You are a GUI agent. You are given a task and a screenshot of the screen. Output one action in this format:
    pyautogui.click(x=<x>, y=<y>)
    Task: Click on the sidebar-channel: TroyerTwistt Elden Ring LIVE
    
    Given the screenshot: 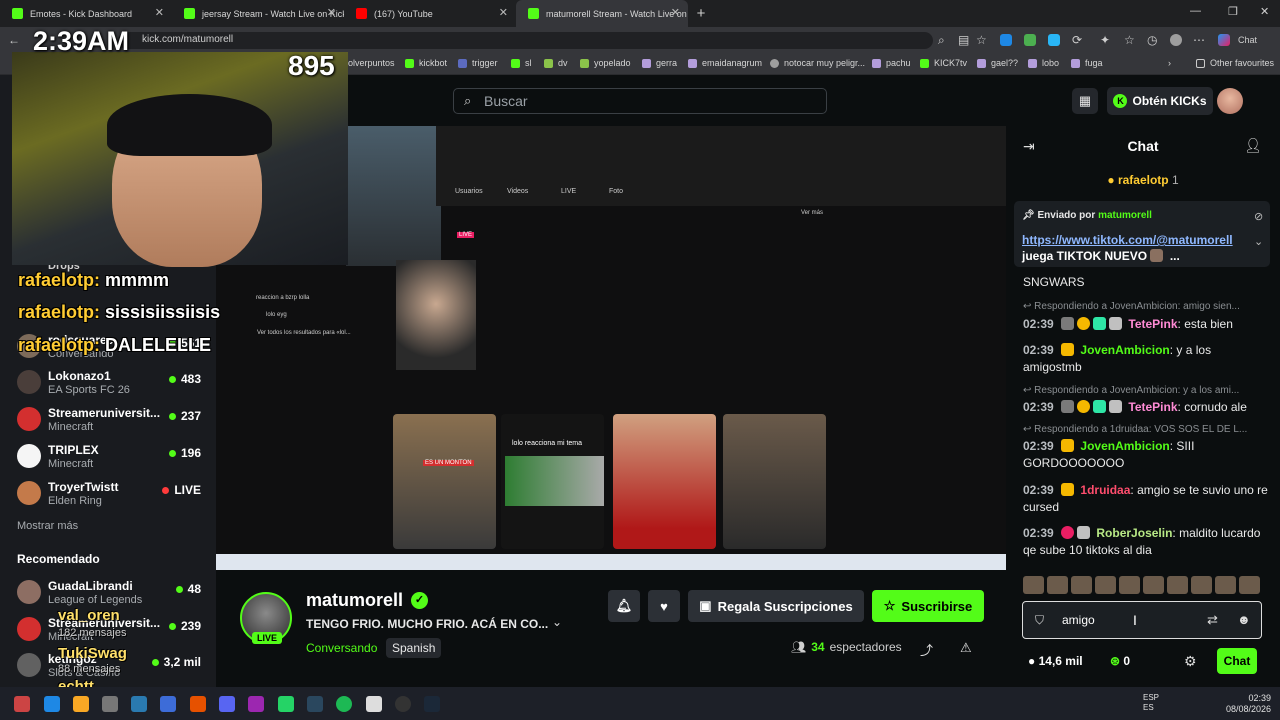 What is the action you would take?
    pyautogui.click(x=112, y=495)
    